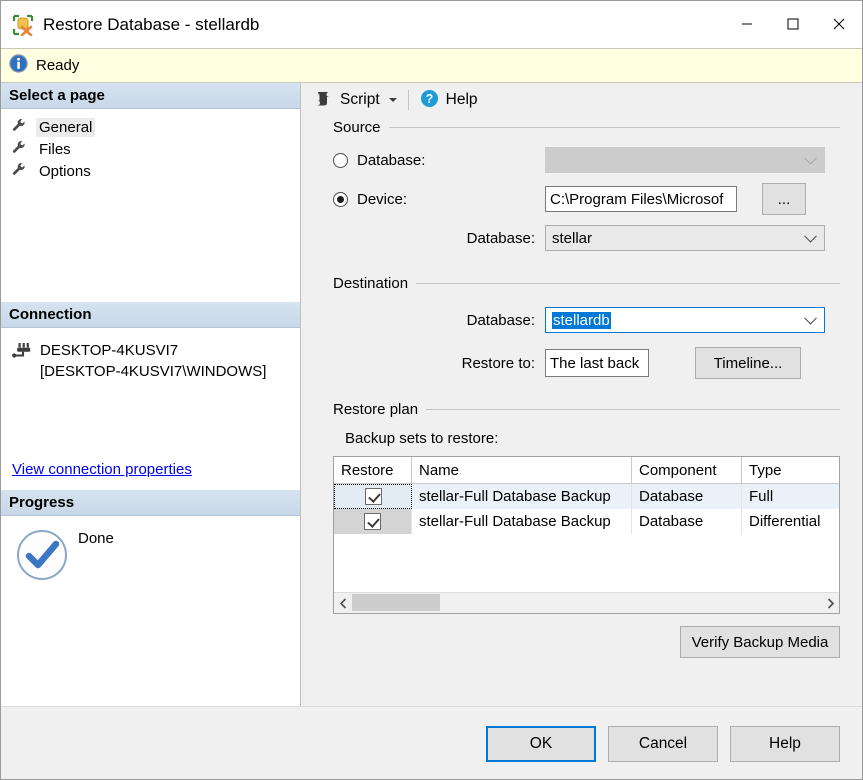 This screenshot has width=863, height=780. Describe the element at coordinates (586, 642) in the screenshot. I see `verify-button-row: Verify Backup Media` at that location.